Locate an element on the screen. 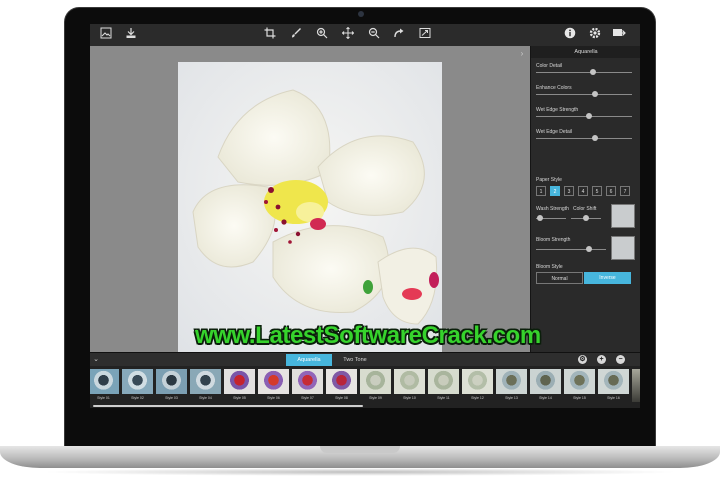  wash-strength-slider is located at coordinates (551, 218).